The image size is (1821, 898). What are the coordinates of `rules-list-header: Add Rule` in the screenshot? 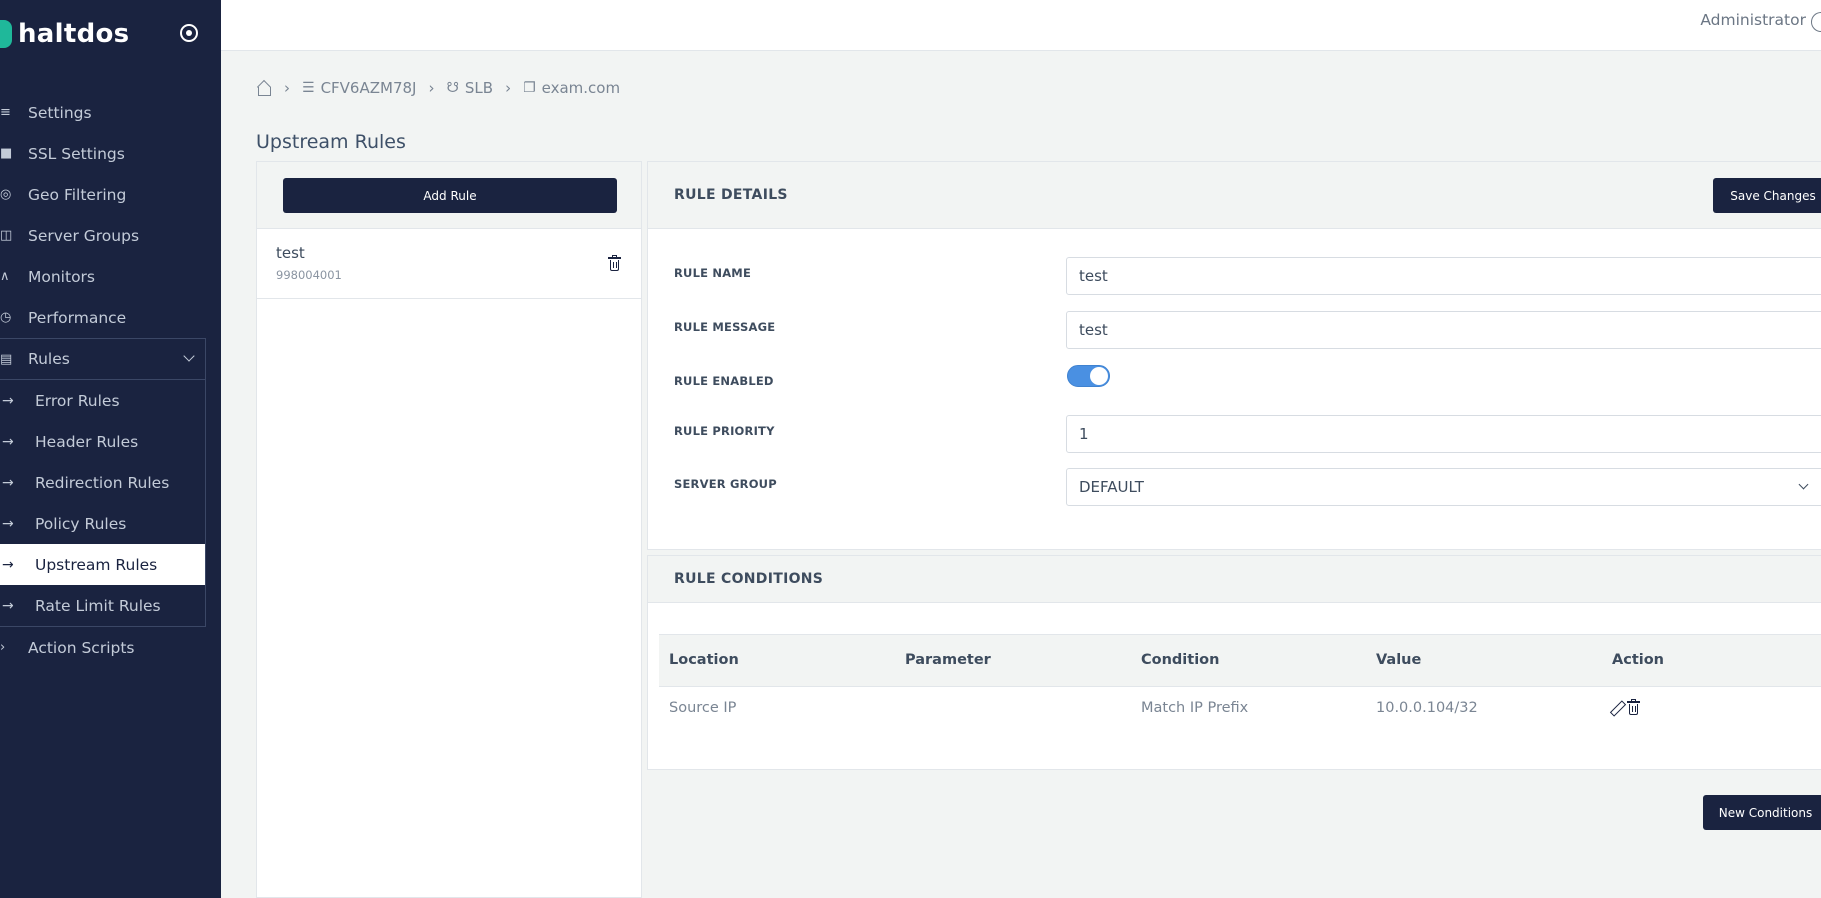 It's located at (449, 195).